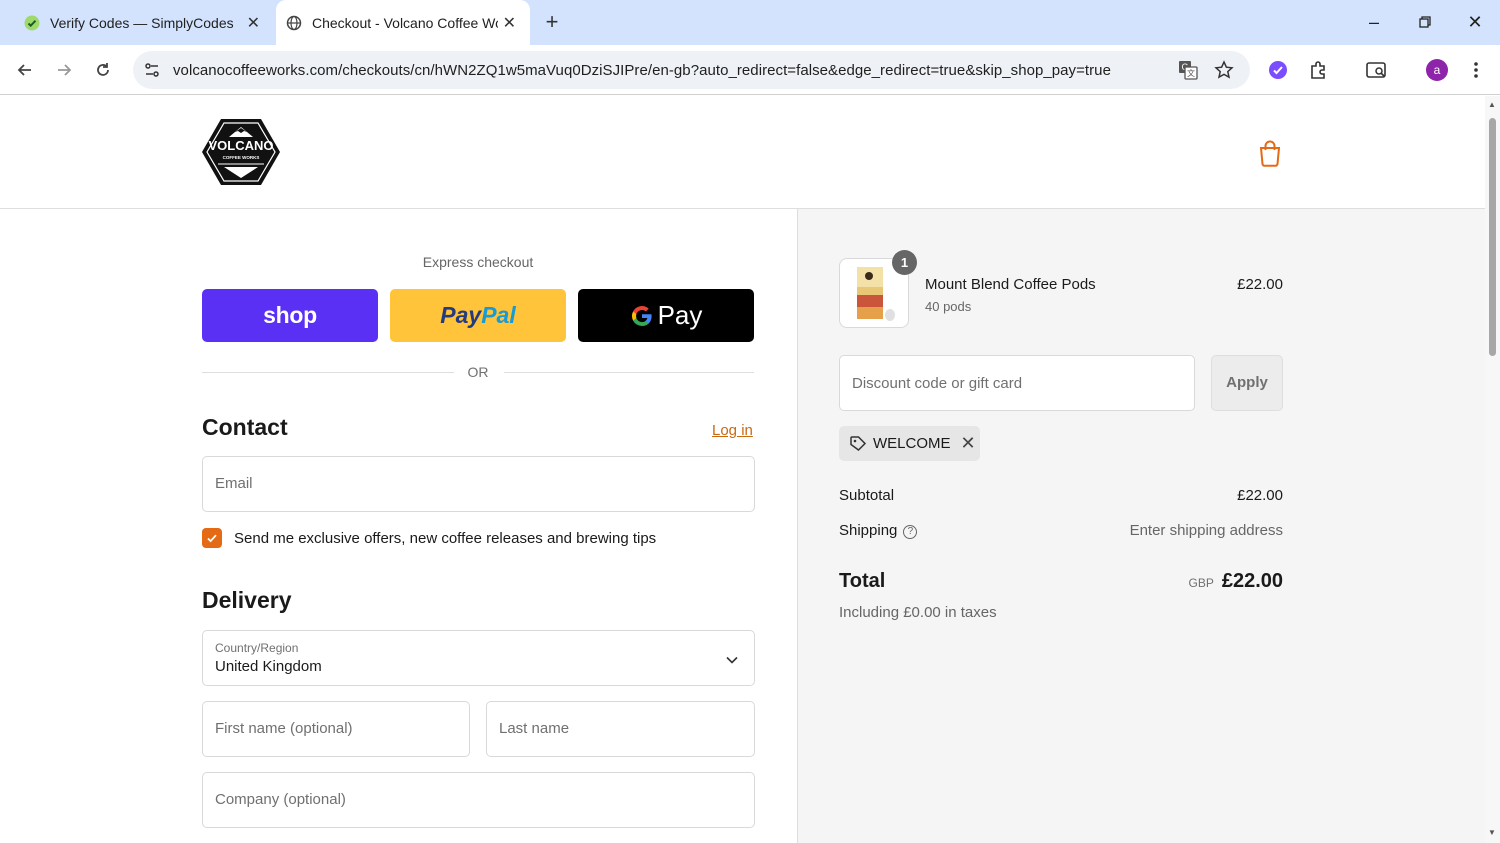  I want to click on shop-pay-button: shop, so click(290, 315).